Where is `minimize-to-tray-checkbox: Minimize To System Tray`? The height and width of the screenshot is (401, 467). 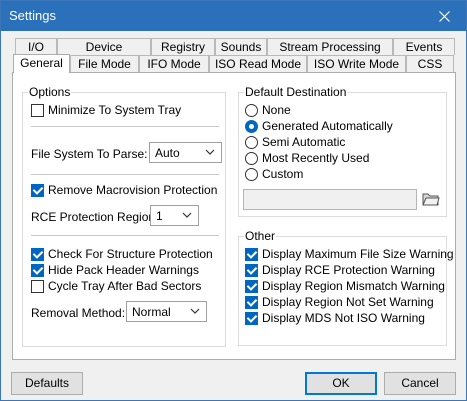
minimize-to-tray-checkbox: Minimize To System Tray is located at coordinates (106, 110).